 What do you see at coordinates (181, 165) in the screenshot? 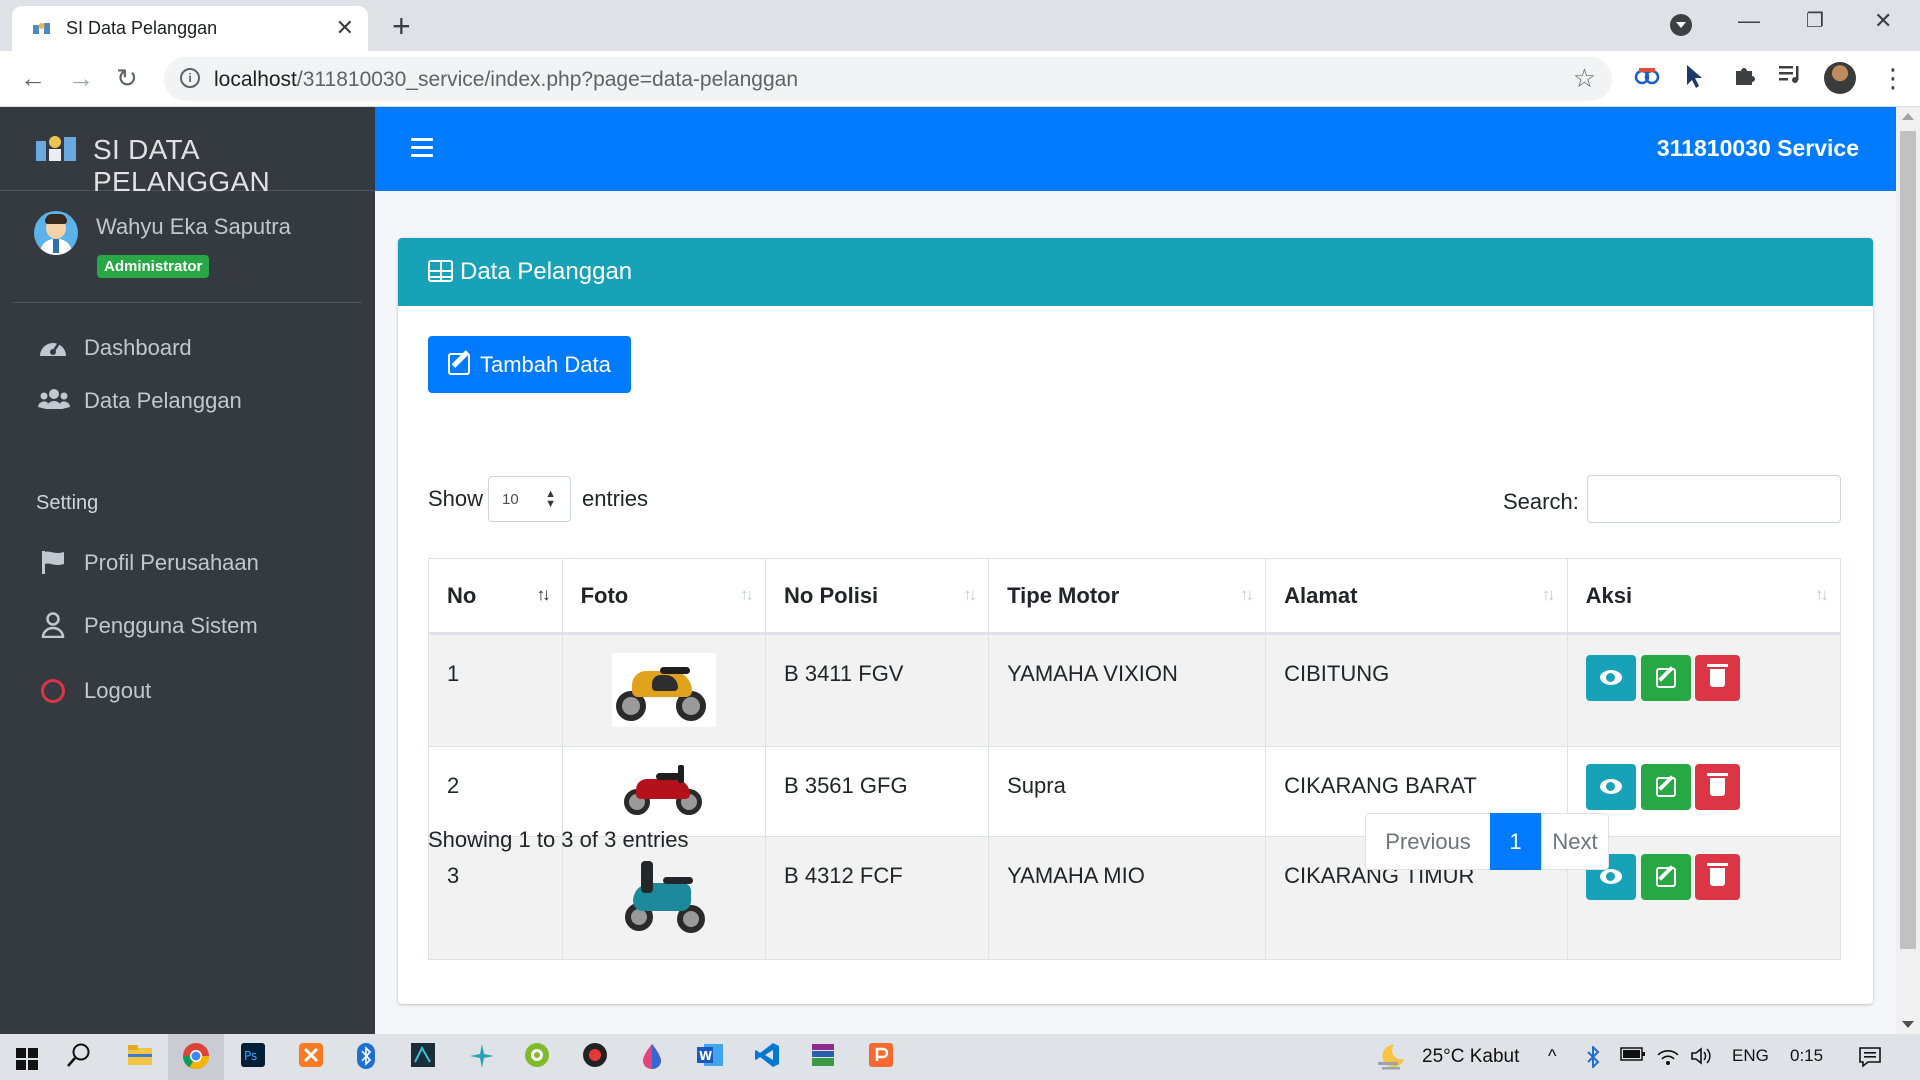
I see `brand-text: SI DATA PELANGGAN` at bounding box center [181, 165].